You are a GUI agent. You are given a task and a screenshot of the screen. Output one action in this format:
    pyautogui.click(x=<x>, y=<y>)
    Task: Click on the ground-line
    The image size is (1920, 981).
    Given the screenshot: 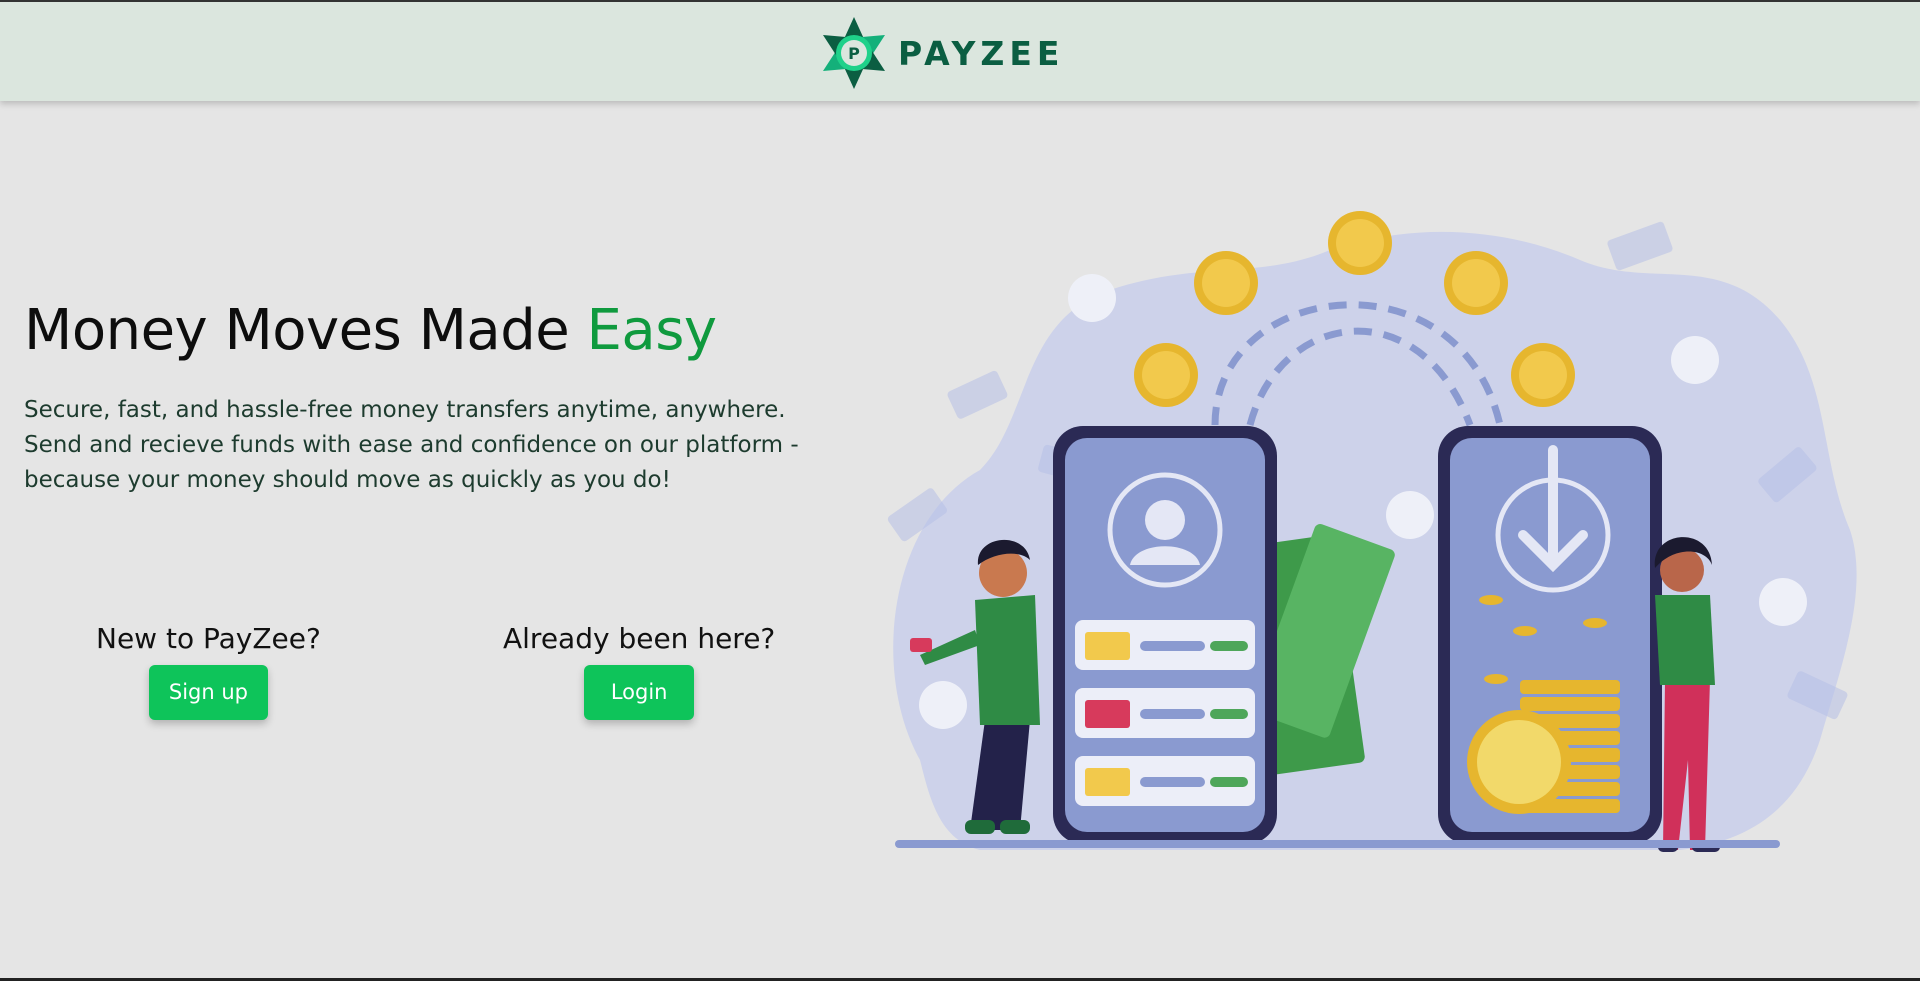 What is the action you would take?
    pyautogui.click(x=1337, y=844)
    